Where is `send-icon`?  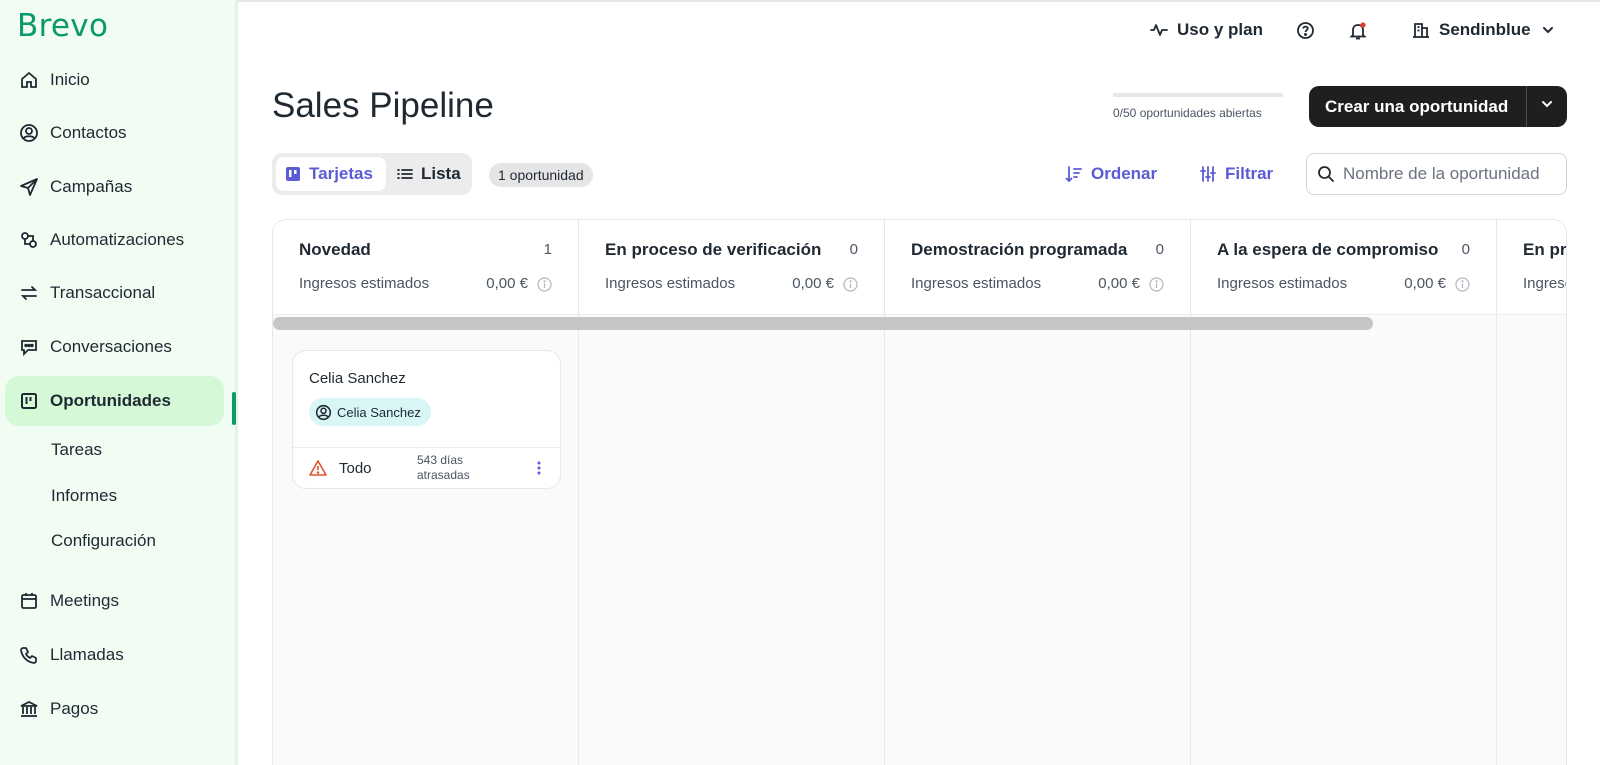 send-icon is located at coordinates (29, 187).